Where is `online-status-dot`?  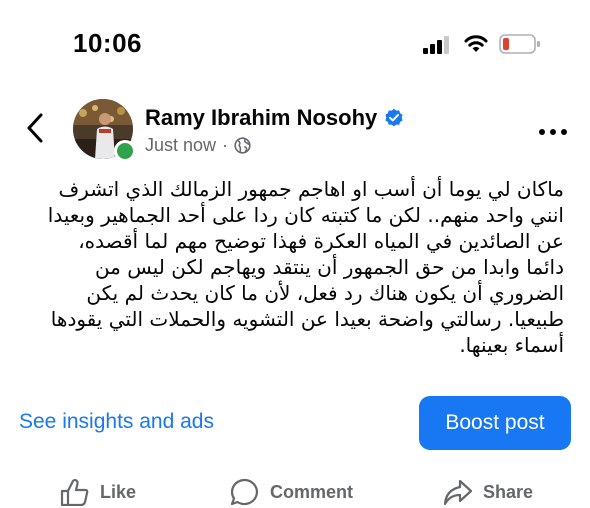
online-status-dot is located at coordinates (125, 151).